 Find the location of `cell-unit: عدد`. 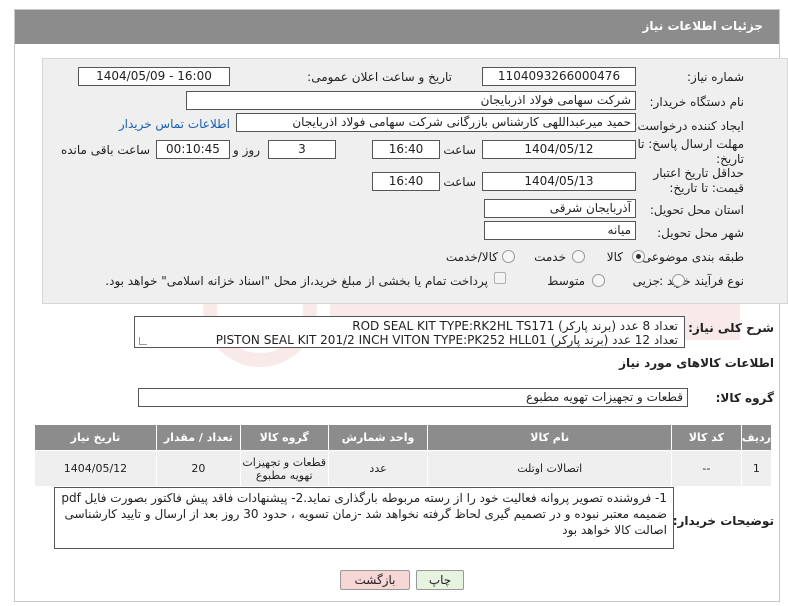

cell-unit: عدد is located at coordinates (378, 468).